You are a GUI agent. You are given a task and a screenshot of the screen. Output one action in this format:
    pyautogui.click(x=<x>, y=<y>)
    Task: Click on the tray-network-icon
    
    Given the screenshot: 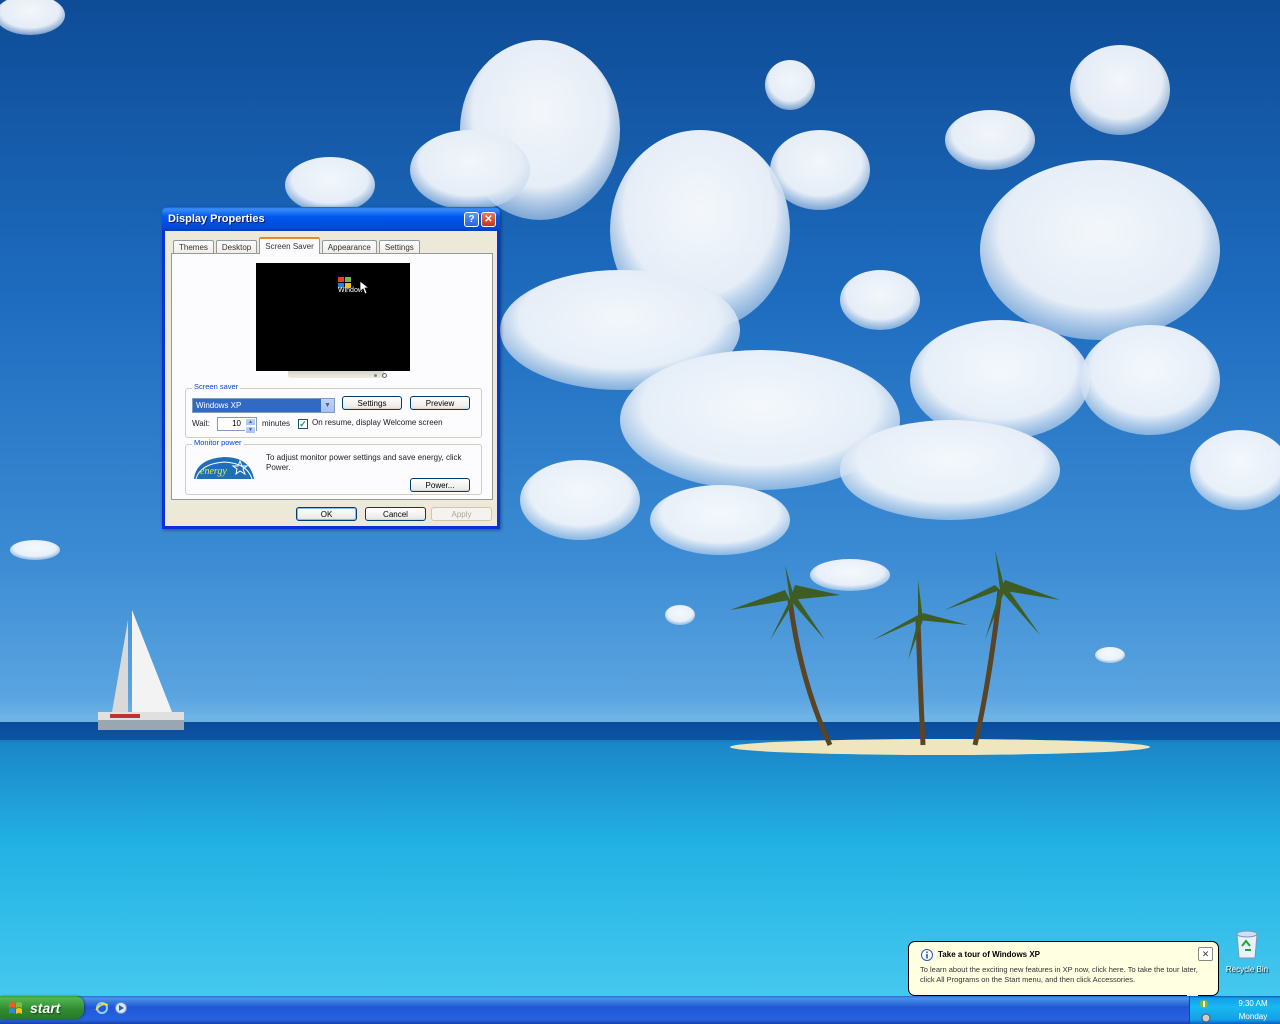 What is the action you would take?
    pyautogui.click(x=1204, y=1004)
    